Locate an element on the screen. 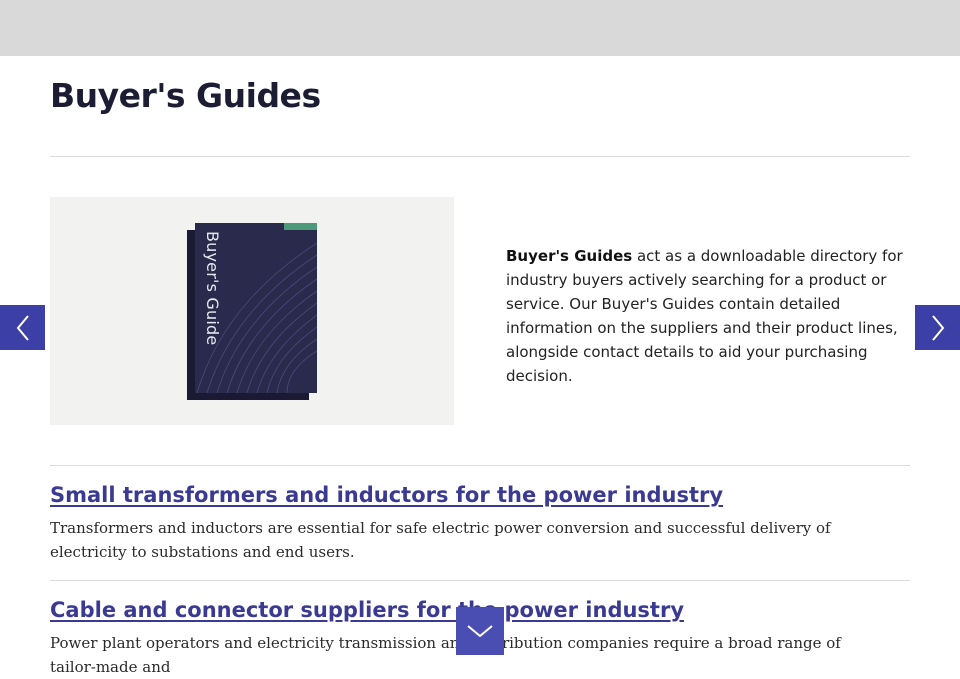  chevron-left-icon is located at coordinates (22, 327).